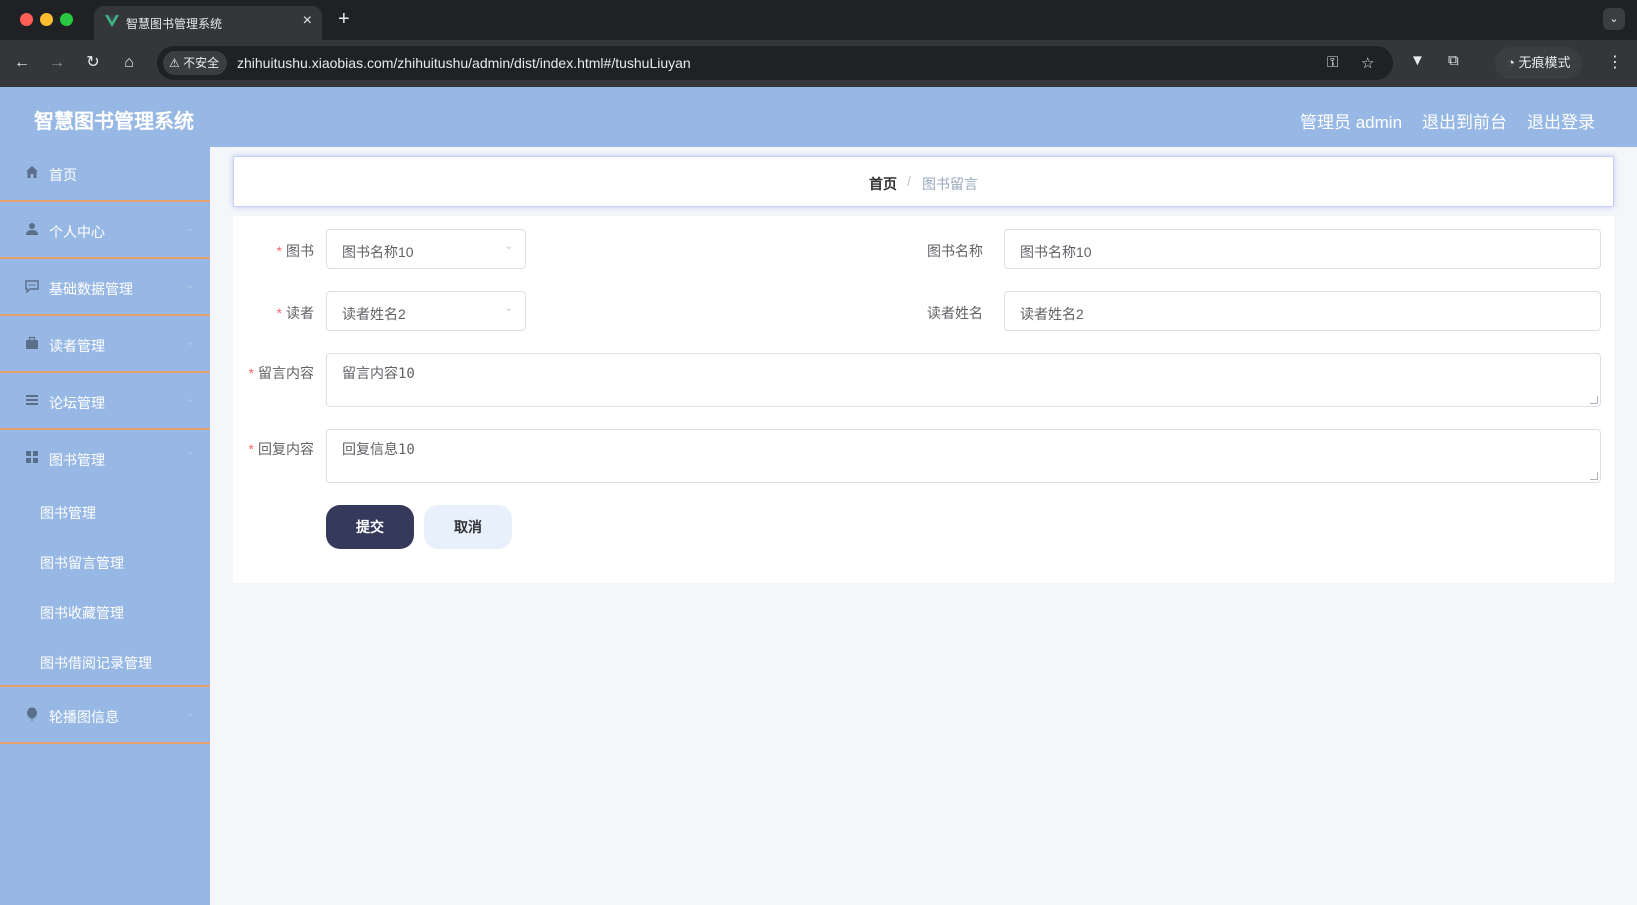 This screenshot has height=905, width=1637. I want to click on book-select: 图书名称10 ⌄, so click(426, 249).